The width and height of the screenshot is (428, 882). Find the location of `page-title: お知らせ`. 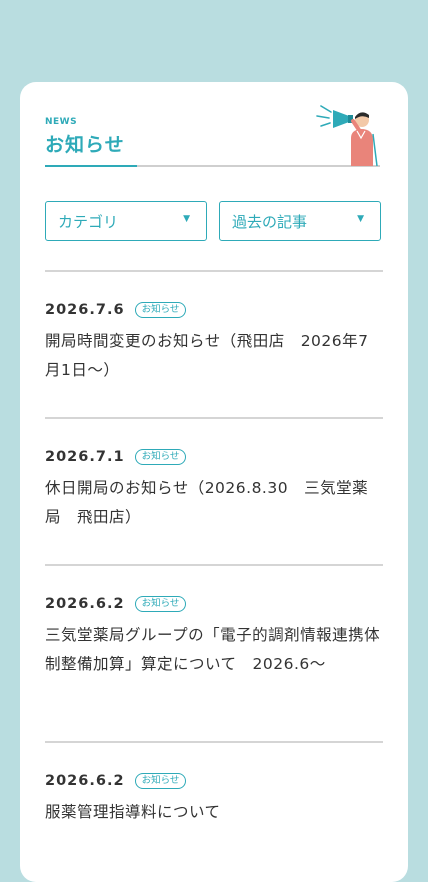

page-title: お知らせ is located at coordinates (85, 145).